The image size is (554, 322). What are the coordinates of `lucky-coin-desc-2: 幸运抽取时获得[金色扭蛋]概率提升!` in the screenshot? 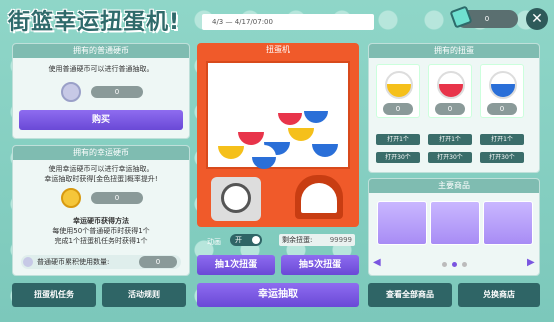 It's located at (101, 179).